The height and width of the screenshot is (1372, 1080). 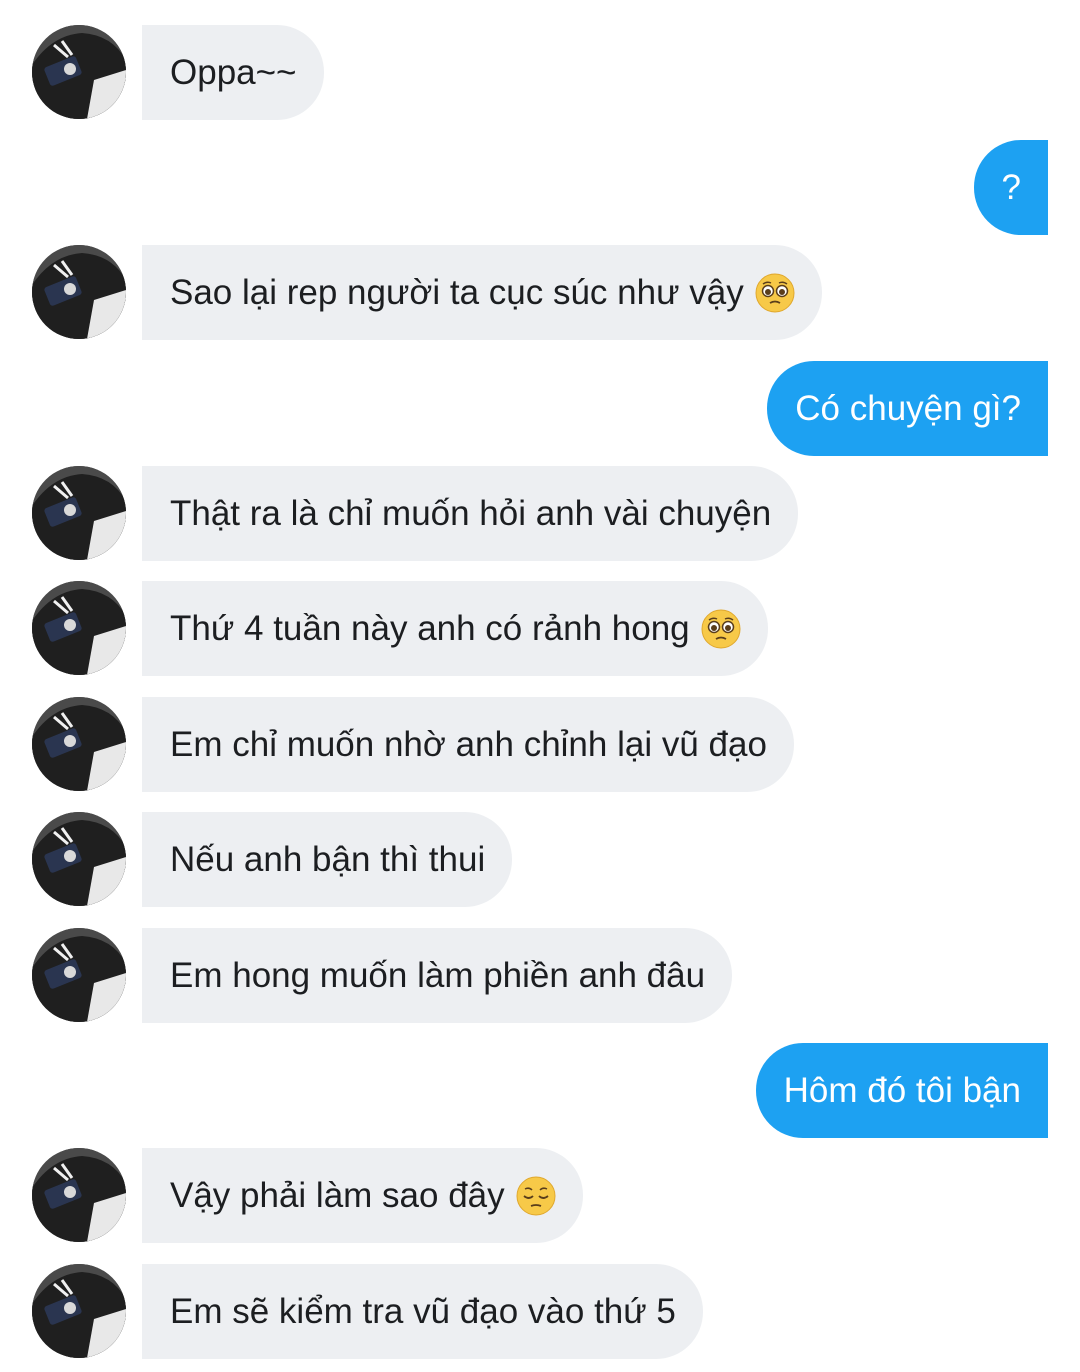 I want to click on message-row-incoming: Em hong muốn làm phiền anh đâu, so click(x=540, y=975).